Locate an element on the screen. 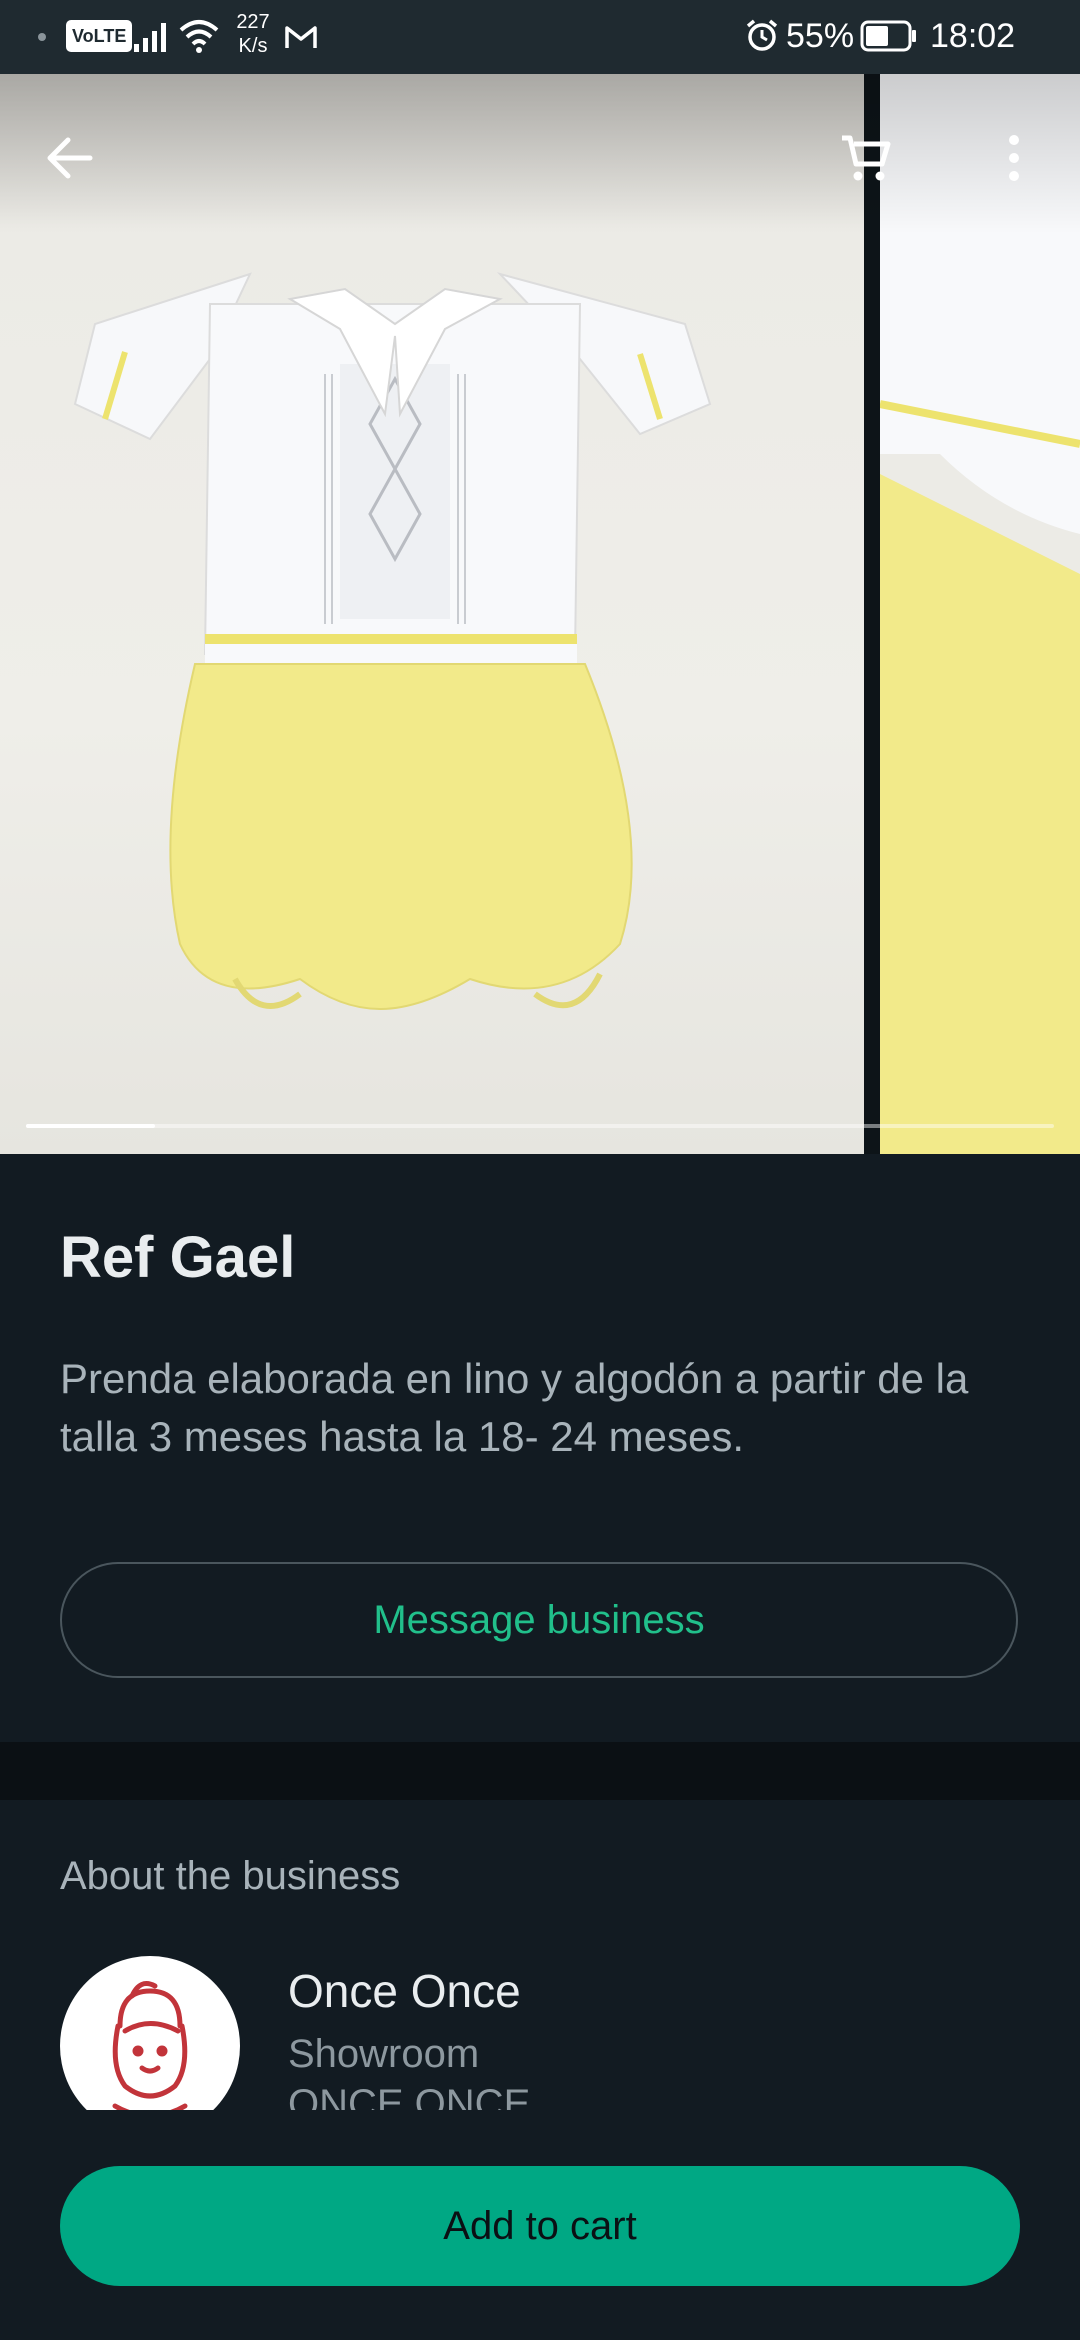 This screenshot has height=2340, width=1080. message-business-button: Message business is located at coordinates (539, 1620).